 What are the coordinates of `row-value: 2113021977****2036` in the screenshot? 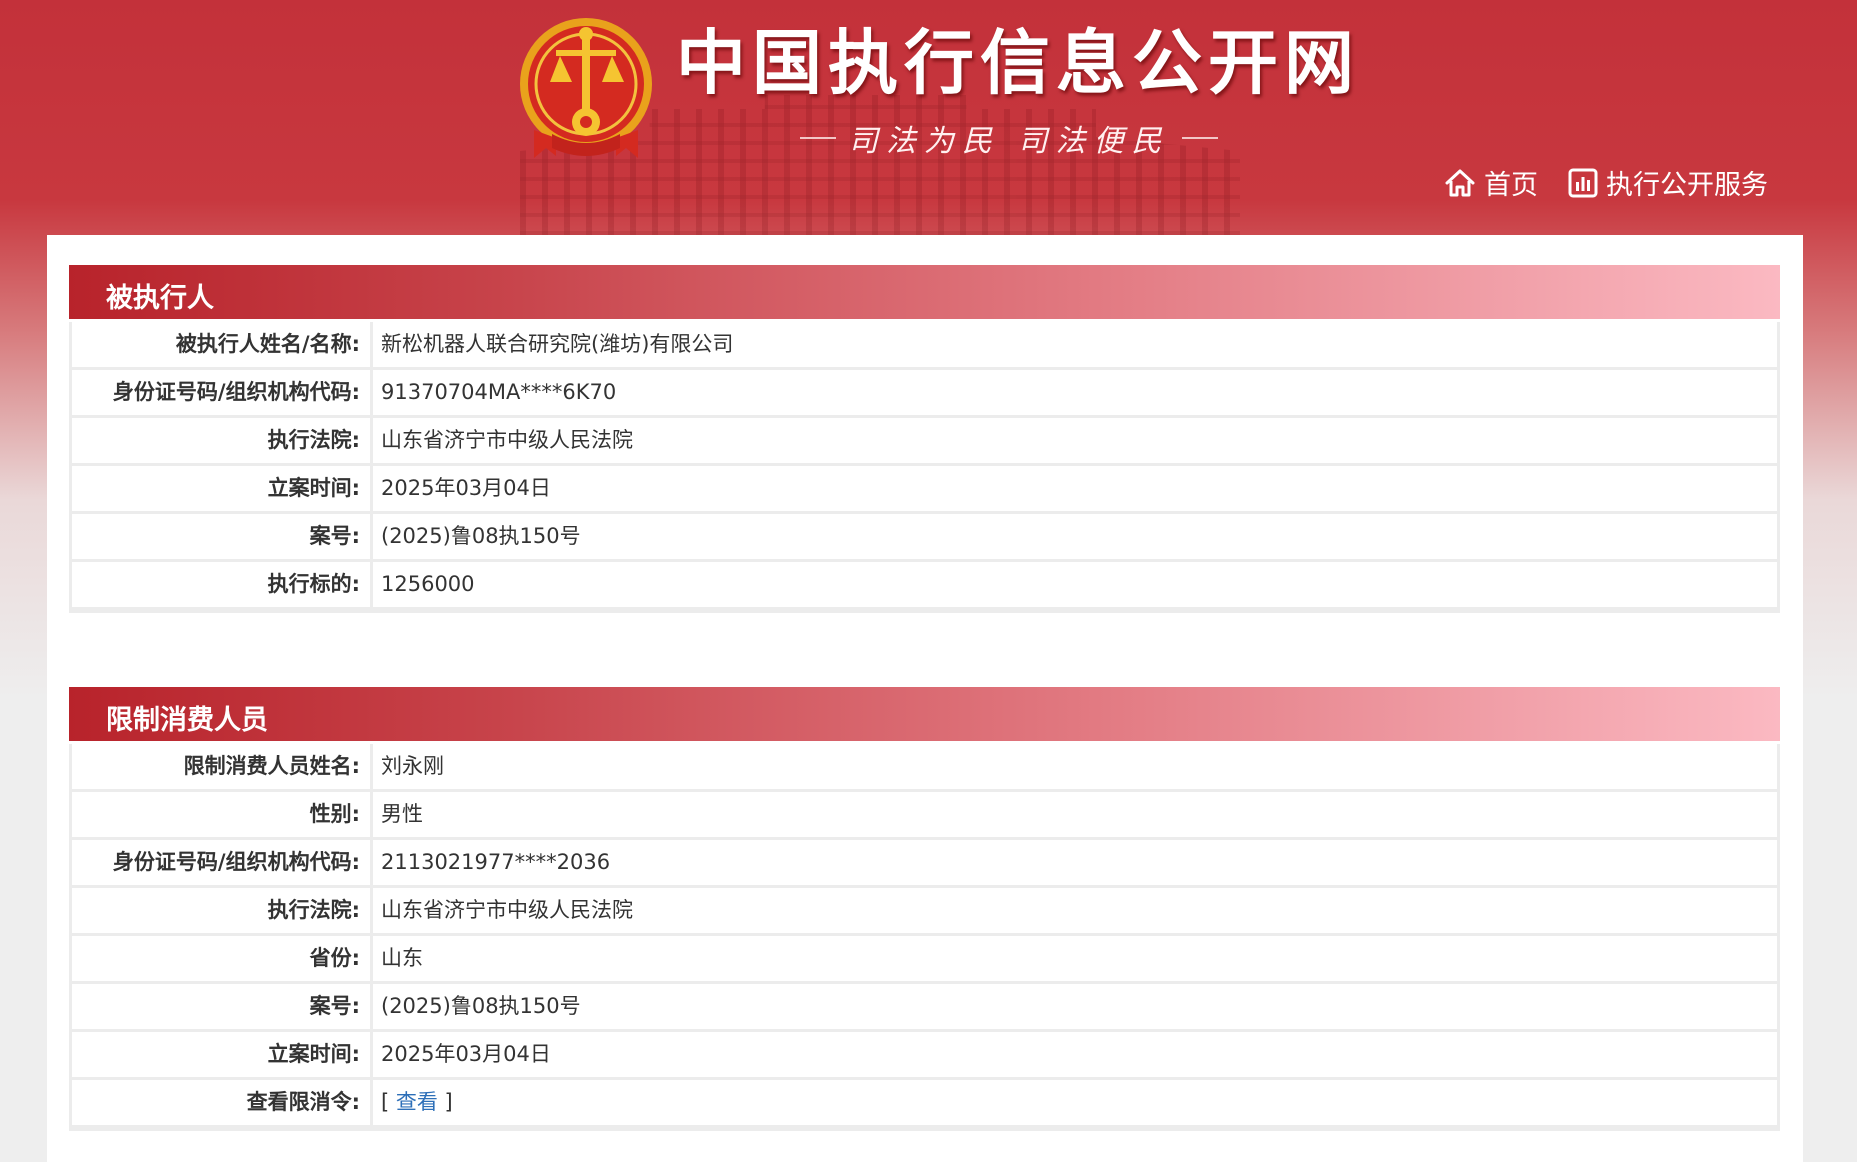 It's located at (1075, 862).